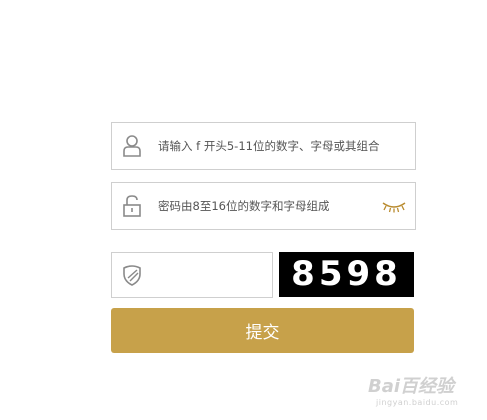  Describe the element at coordinates (132, 275) in the screenshot. I see `shield-icon` at that location.